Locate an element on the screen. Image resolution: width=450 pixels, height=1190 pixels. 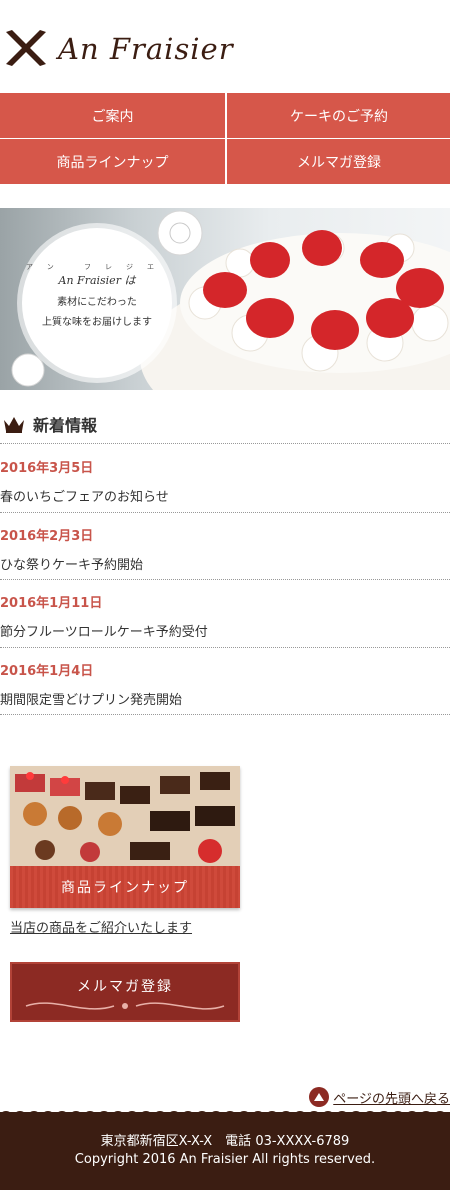
product-lineup-banner: 商品ラインナップ is located at coordinates (125, 837).